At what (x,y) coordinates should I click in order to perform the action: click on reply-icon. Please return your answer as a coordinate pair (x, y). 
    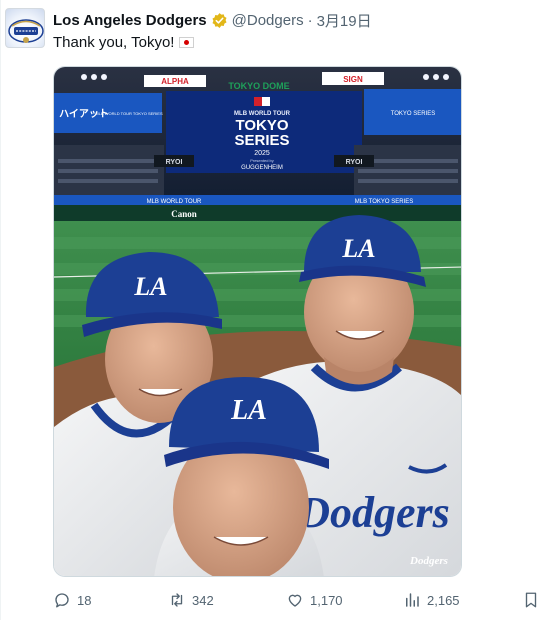
    Looking at the image, I should click on (62, 600).